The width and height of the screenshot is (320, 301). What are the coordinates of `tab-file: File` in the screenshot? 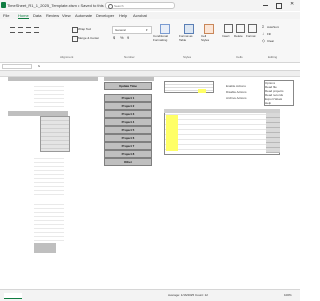 It's located at (6, 15).